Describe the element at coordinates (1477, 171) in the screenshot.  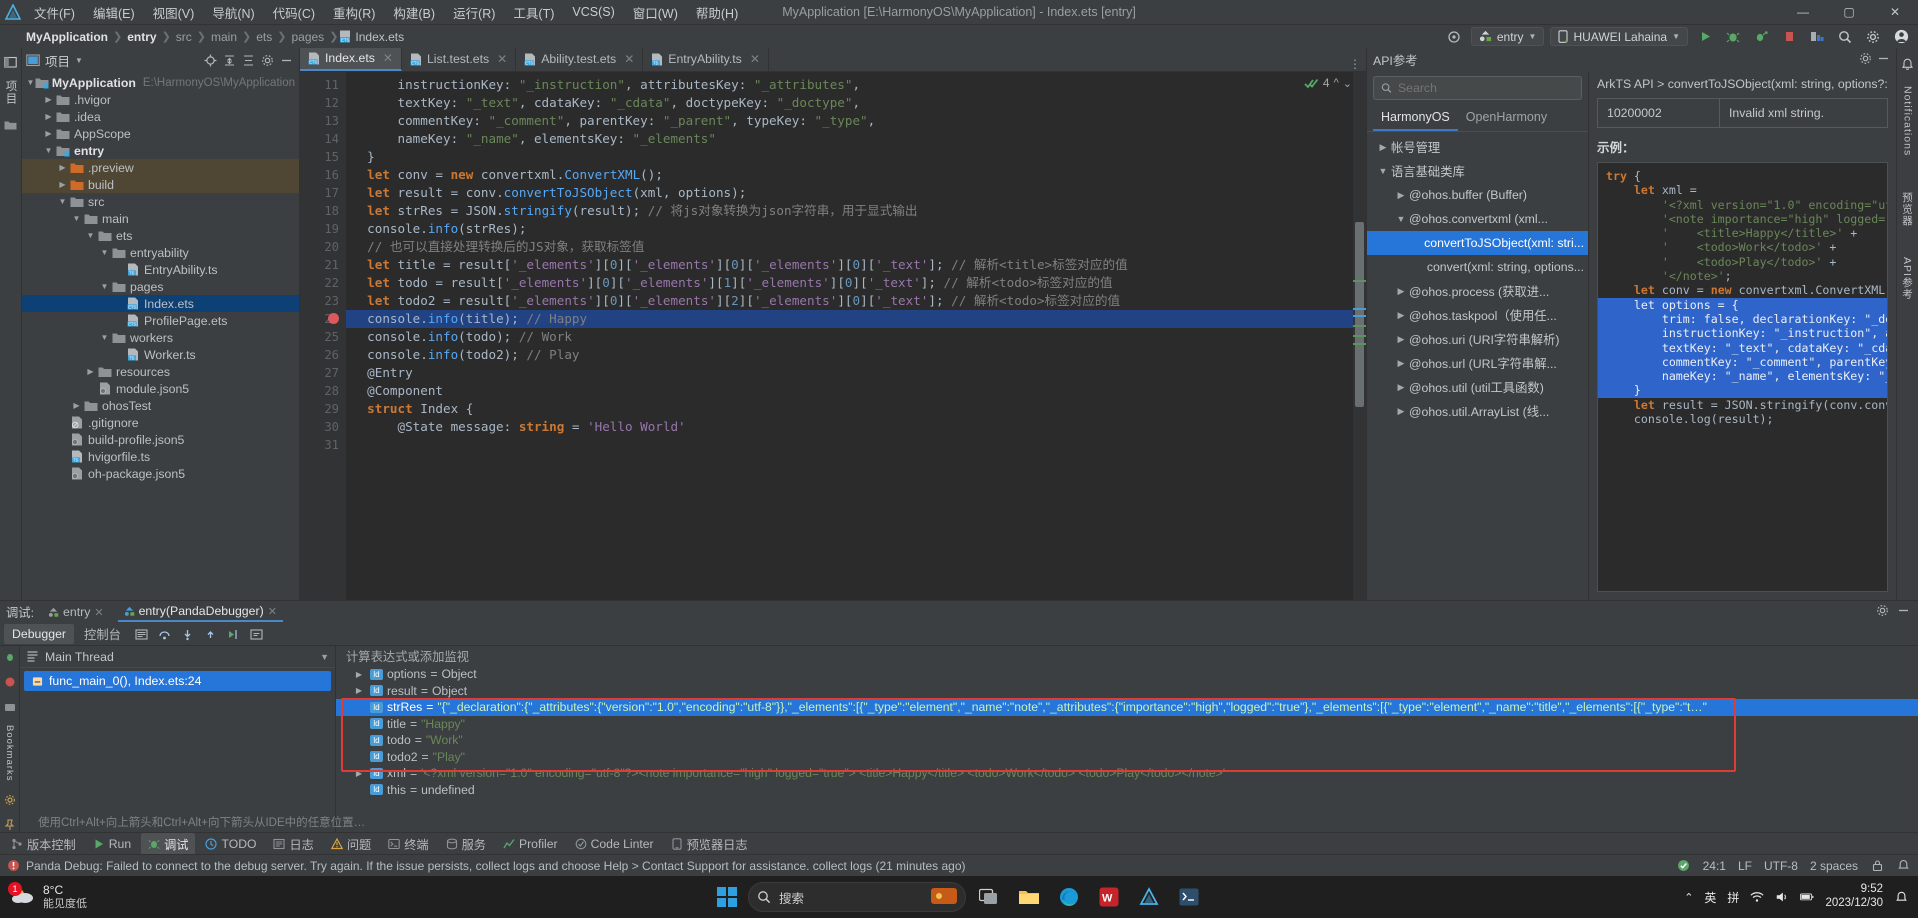
I see `api-tree-item: ▼ 语言基础类库` at that location.